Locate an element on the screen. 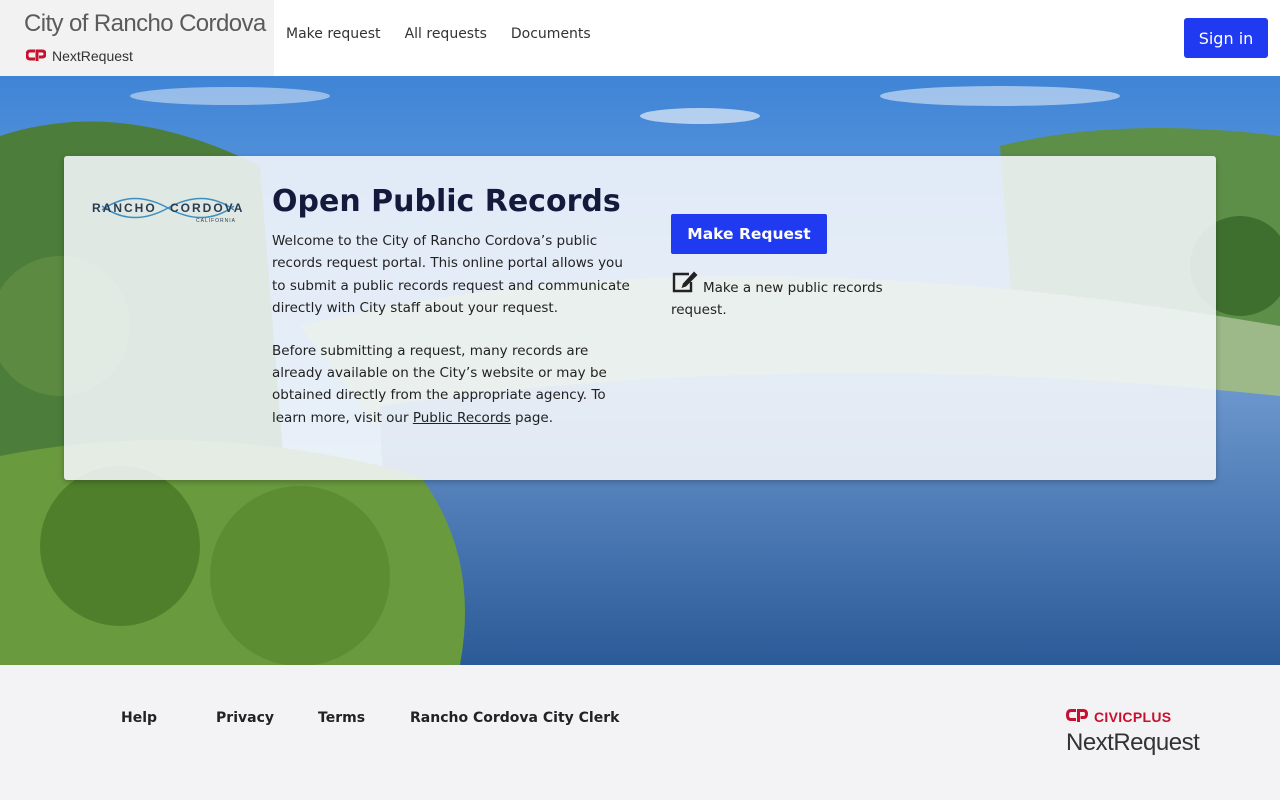  sign-in-button: Sign in is located at coordinates (1226, 38).